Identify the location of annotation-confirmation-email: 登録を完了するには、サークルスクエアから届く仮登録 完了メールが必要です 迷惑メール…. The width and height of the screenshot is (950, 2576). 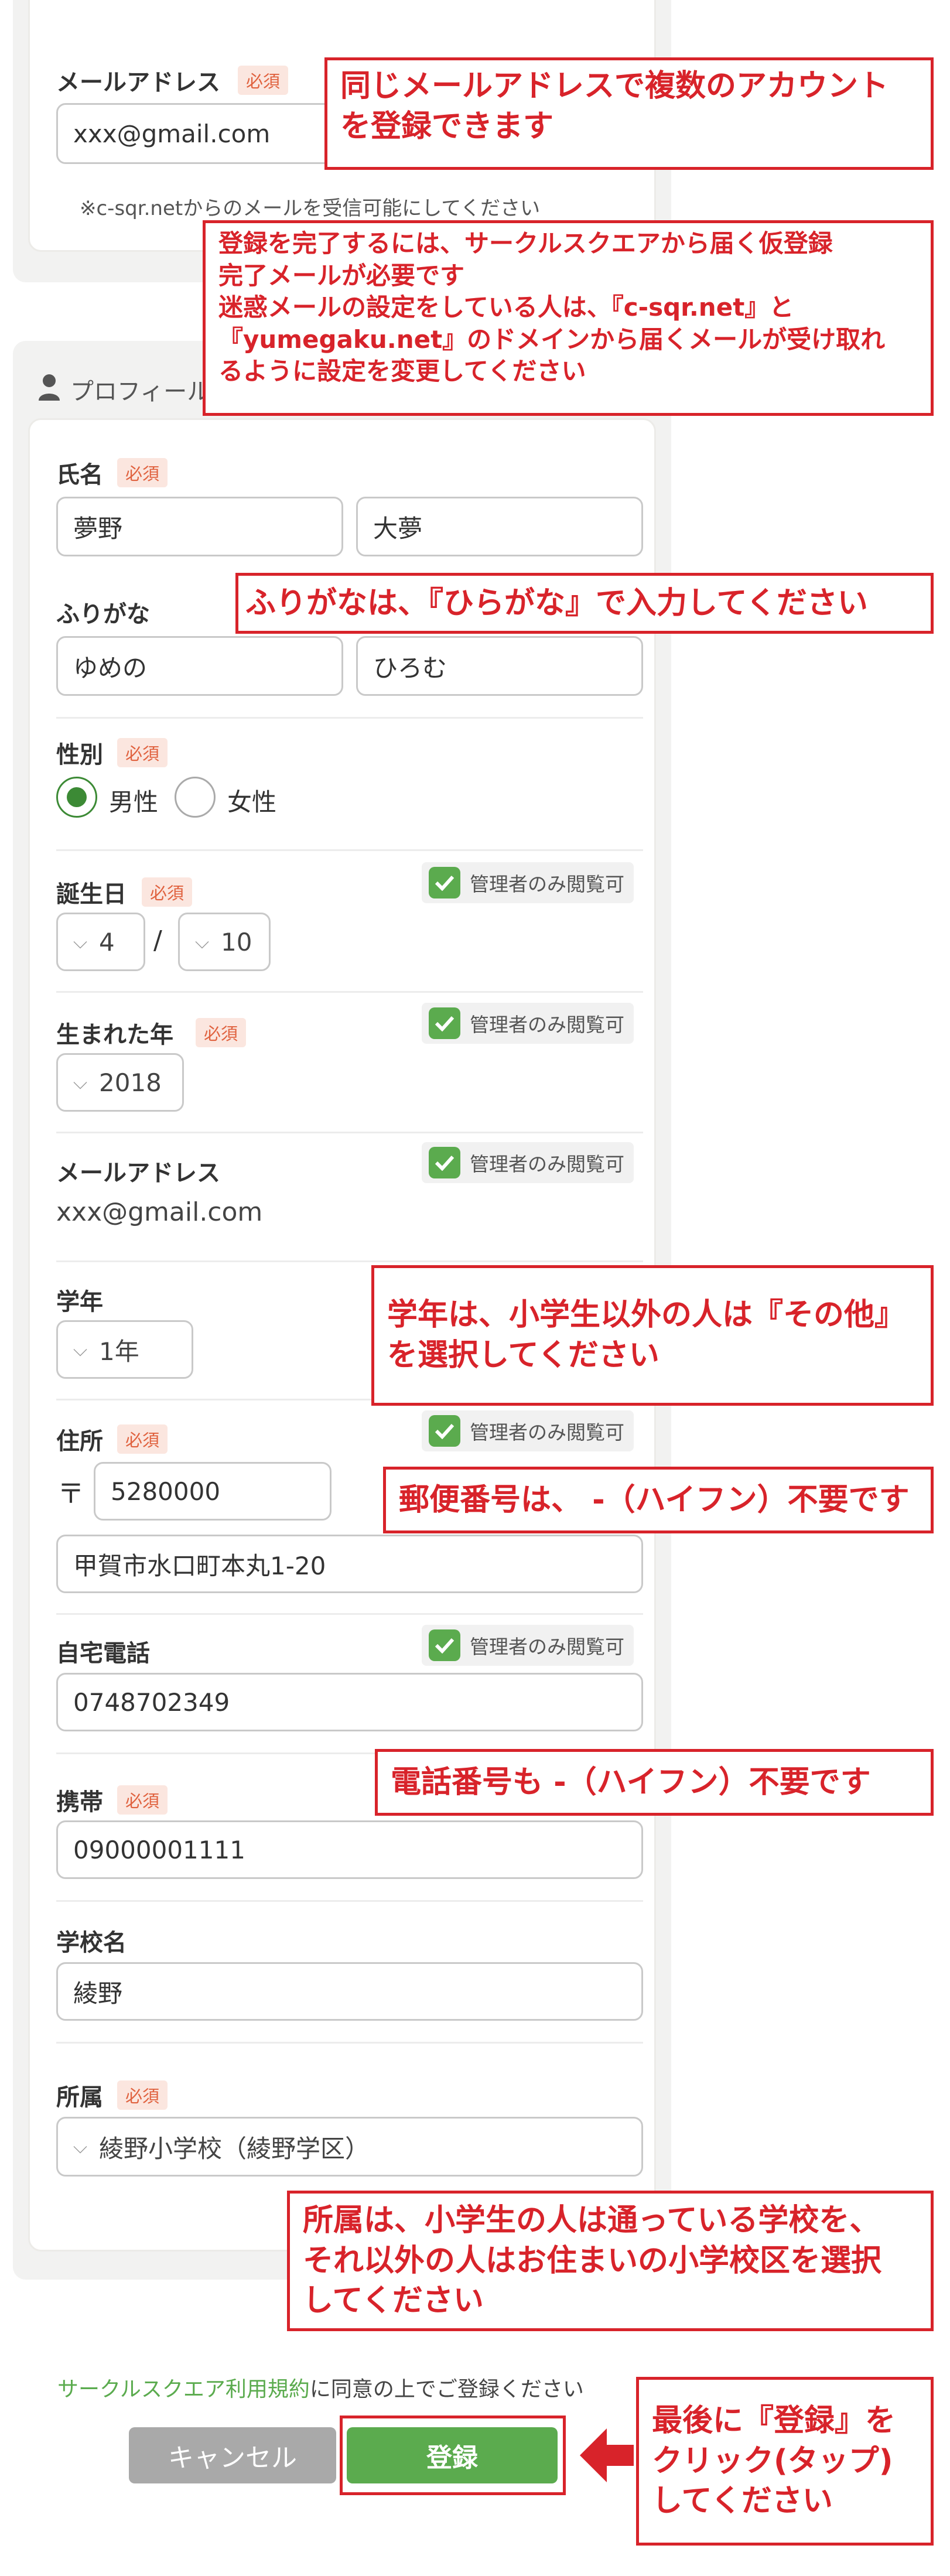
(568, 318).